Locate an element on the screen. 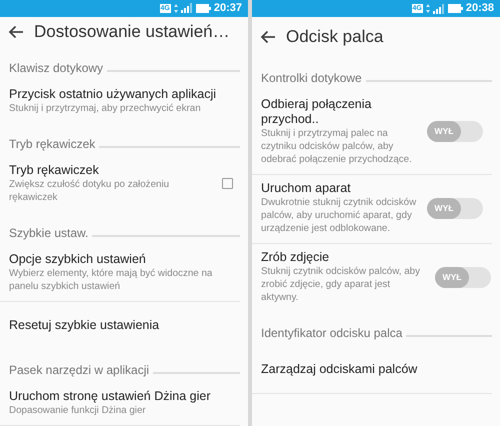  settings-item: Zrób zdjęcie Stuknij czytnik odcisków palców, aby zrobić zdjęcie, gdy aparat jest aktywny. WYŁ is located at coordinates (376, 278).